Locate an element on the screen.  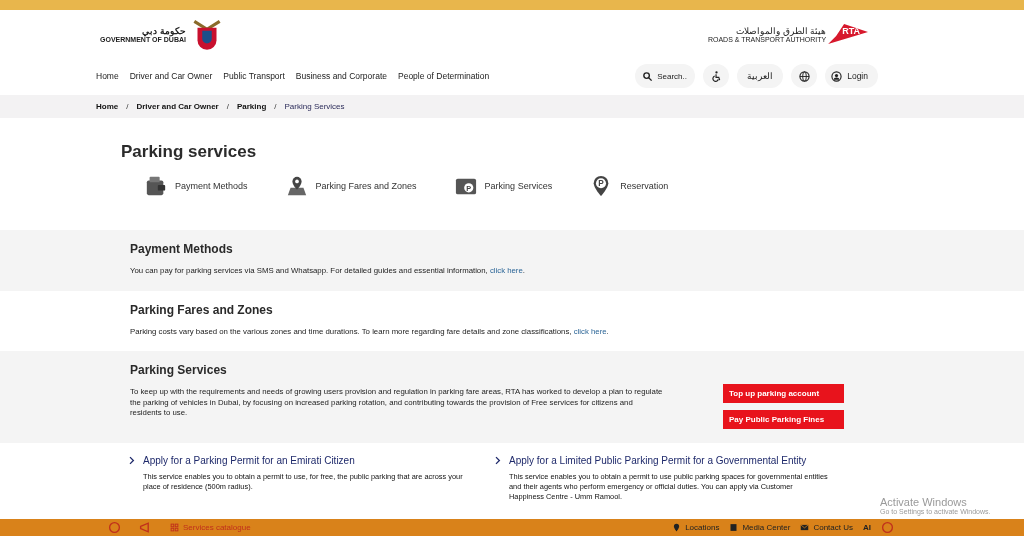
footer-link: AI is located at coordinates (867, 527).